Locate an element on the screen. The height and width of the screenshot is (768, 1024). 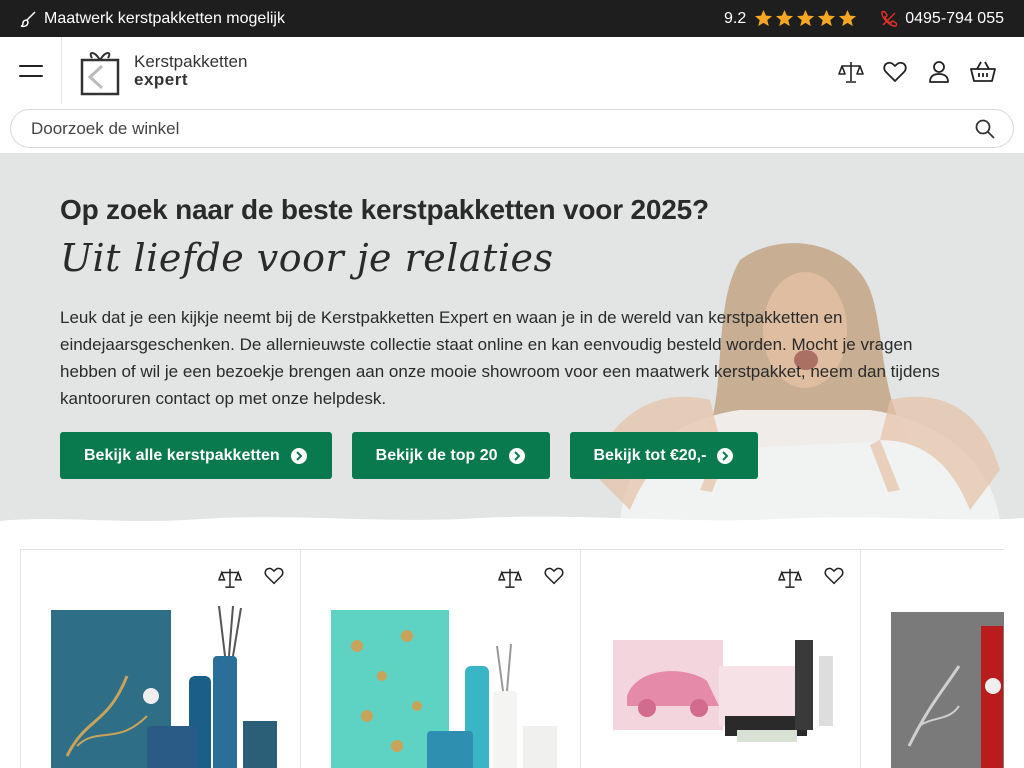
button-label: Bekijk tot €20,- is located at coordinates (650, 455).